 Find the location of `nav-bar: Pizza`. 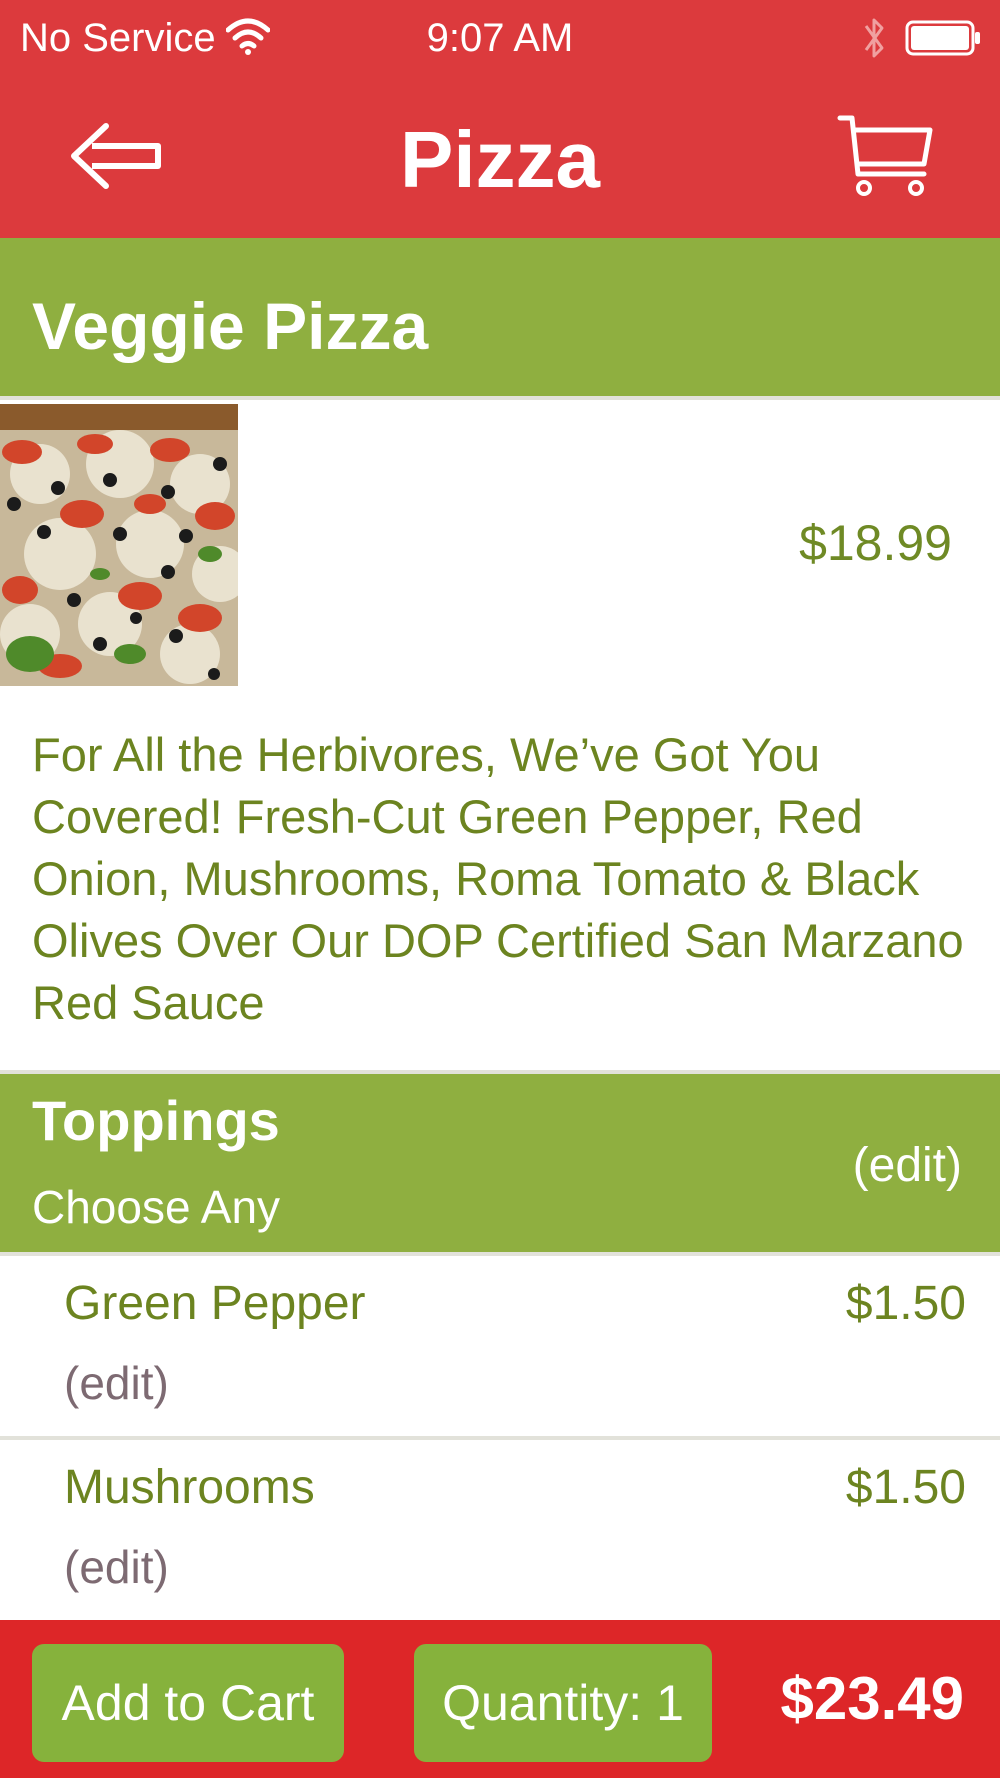

nav-bar: Pizza is located at coordinates (500, 158).